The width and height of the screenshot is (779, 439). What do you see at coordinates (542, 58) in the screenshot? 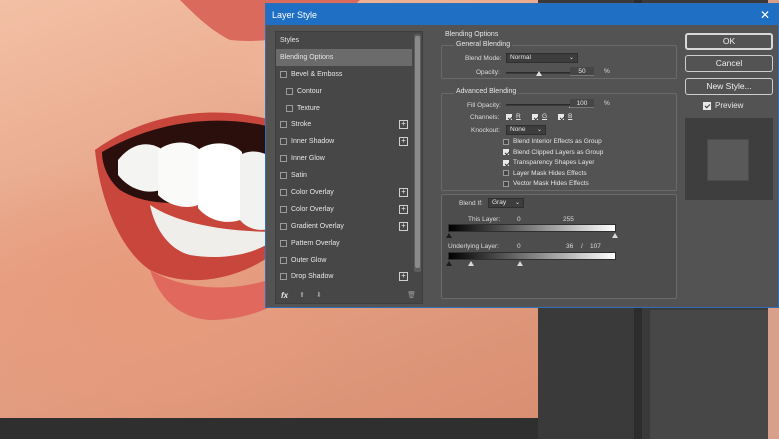
I see `blend-mode-select: Normal ⌄` at bounding box center [542, 58].